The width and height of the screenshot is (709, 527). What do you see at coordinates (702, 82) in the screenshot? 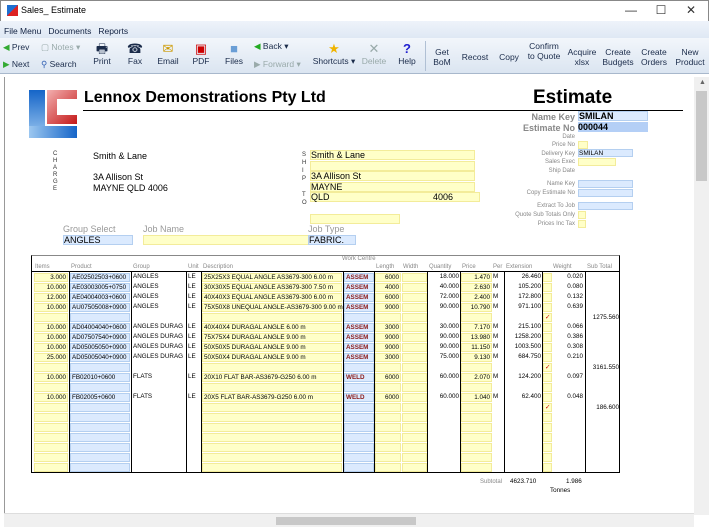
I see `scroll-up-icon: ▲` at bounding box center [702, 82].